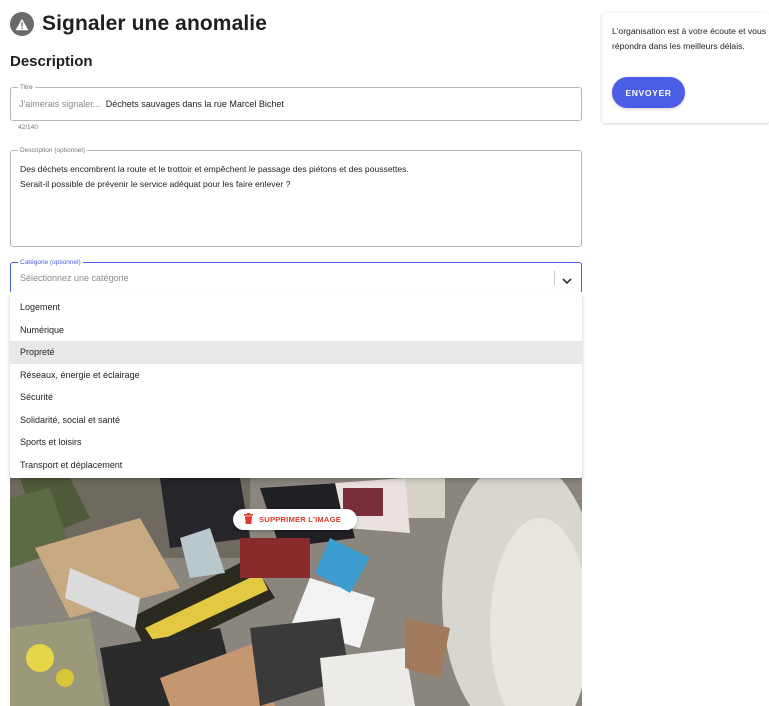  I want to click on category-option: Solidarité, social et santé, so click(296, 420).